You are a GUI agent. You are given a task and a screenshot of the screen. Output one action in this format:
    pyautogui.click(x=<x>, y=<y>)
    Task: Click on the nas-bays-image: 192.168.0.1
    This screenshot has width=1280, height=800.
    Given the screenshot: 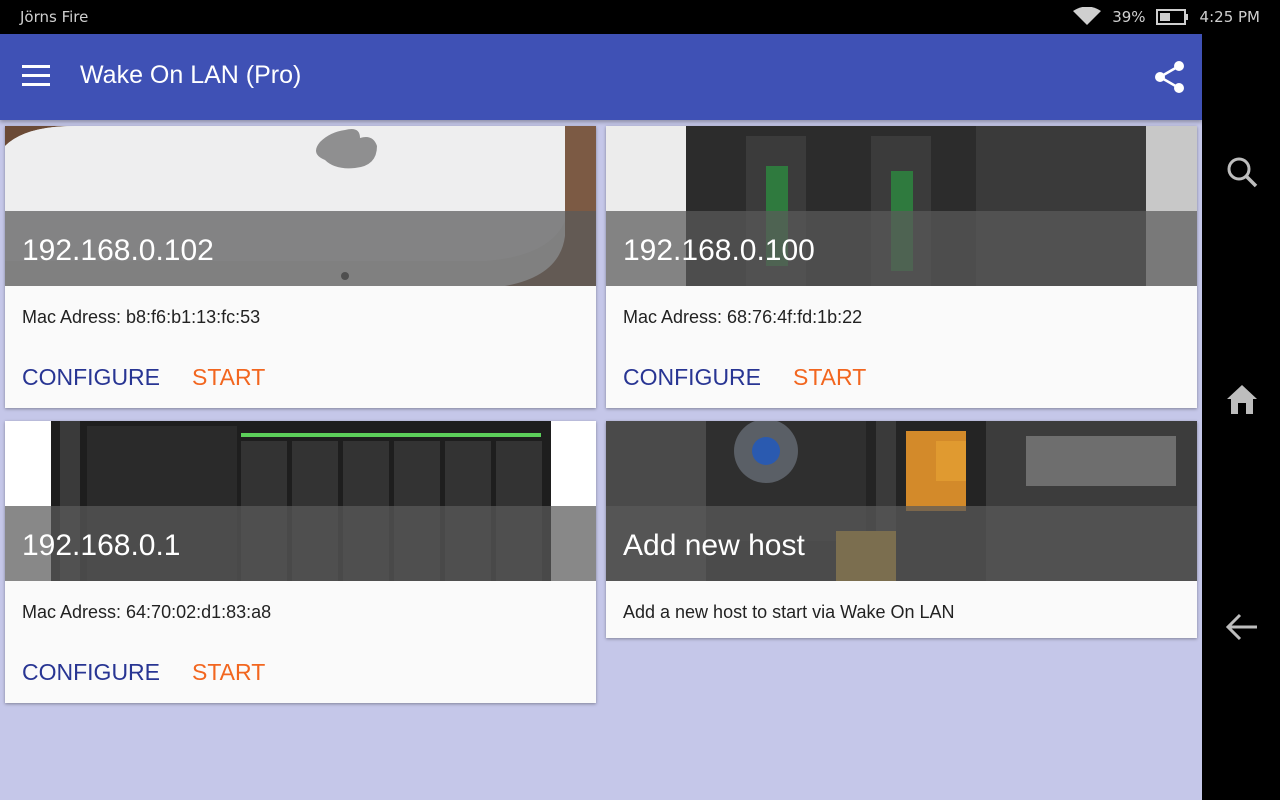 What is the action you would take?
    pyautogui.click(x=300, y=501)
    